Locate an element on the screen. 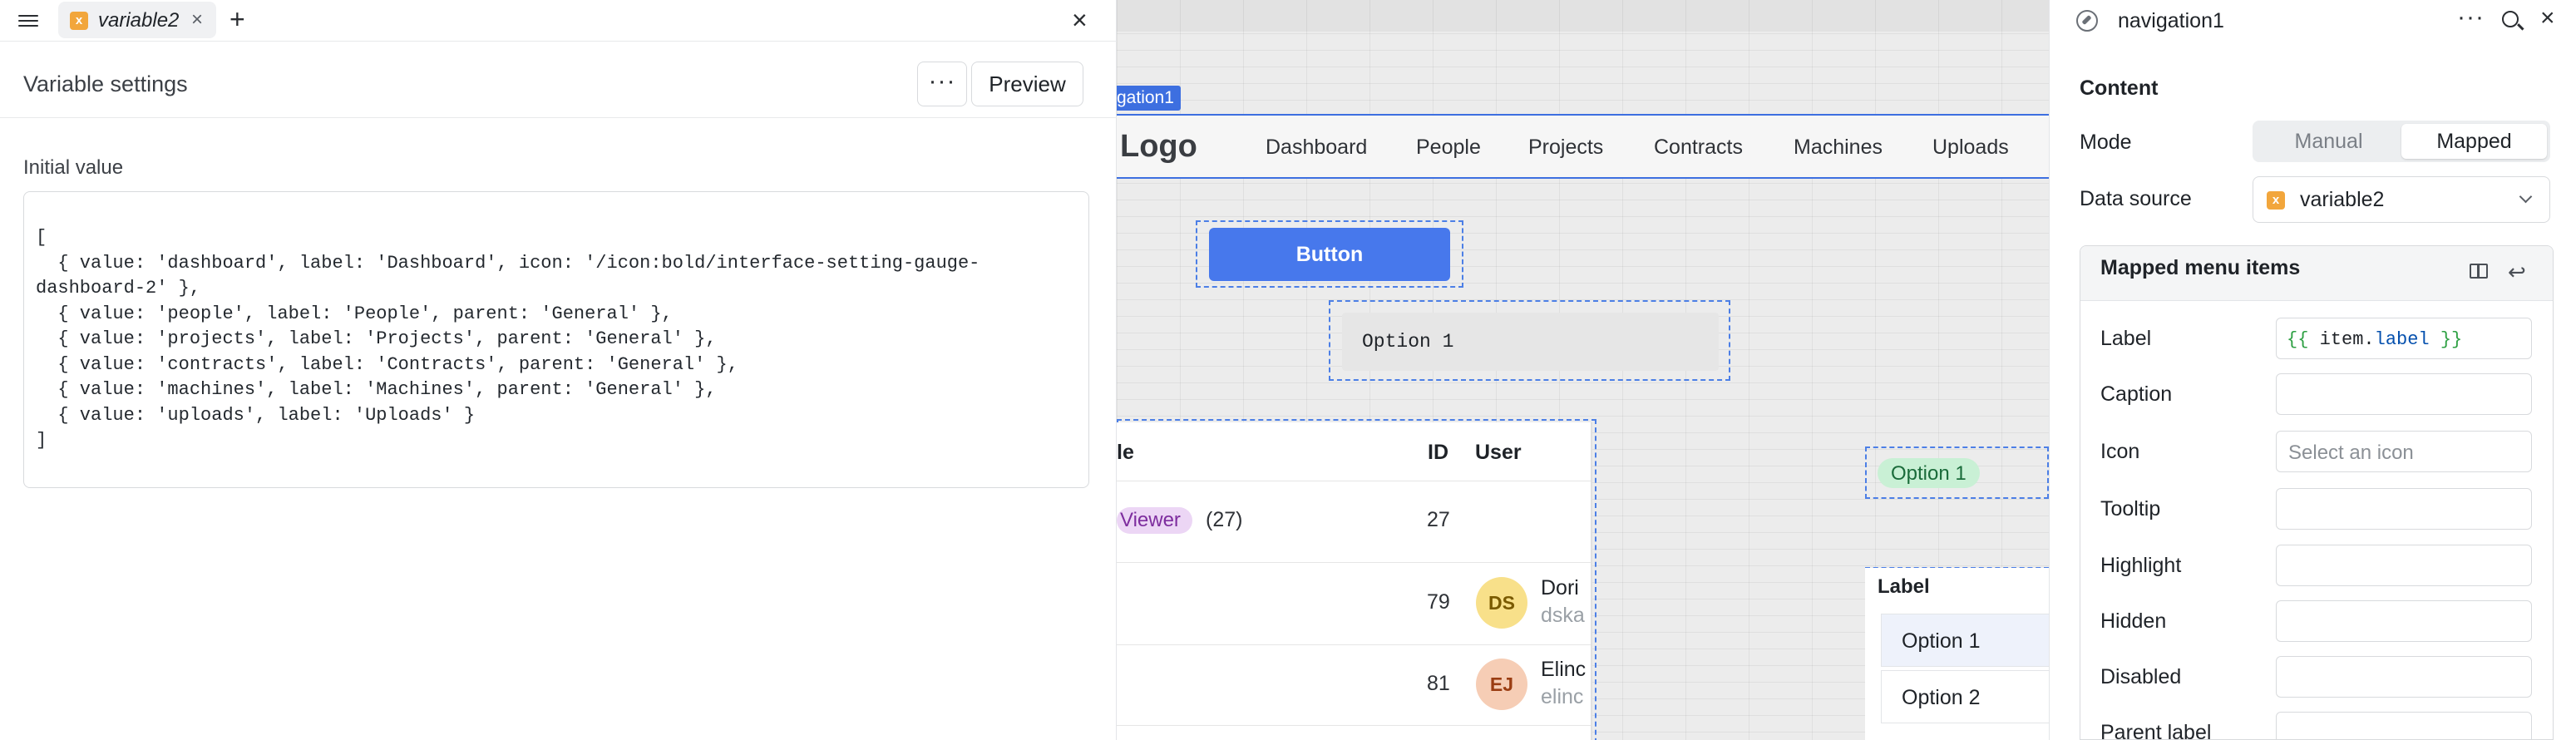  canvas-option-input: Option 1 is located at coordinates (1530, 342).